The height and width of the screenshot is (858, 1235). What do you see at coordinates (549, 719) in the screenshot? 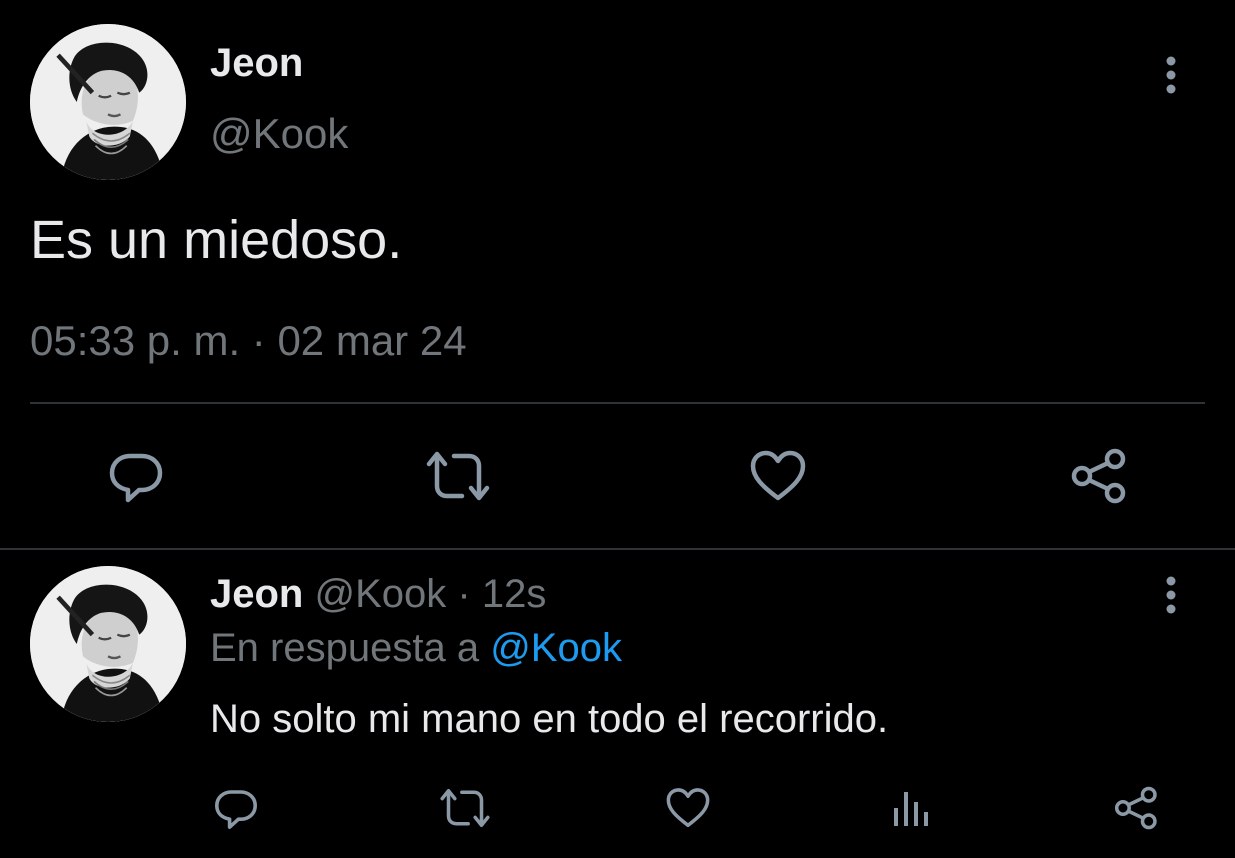
I see `reply-tweet-text: No solto mi mano en todo el recorrido.` at bounding box center [549, 719].